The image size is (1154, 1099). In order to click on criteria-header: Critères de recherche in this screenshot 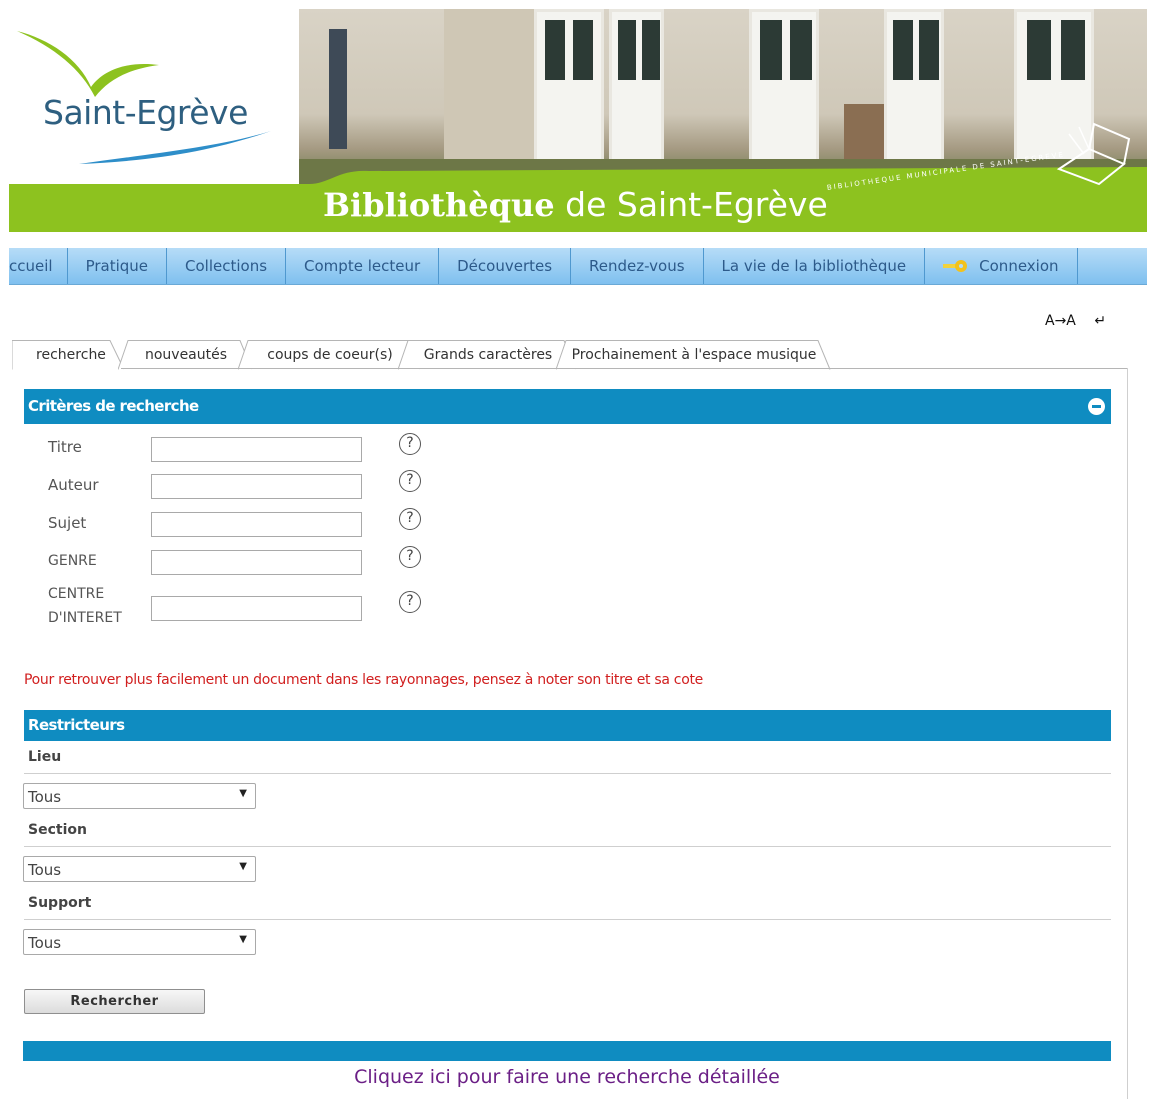, I will do `click(567, 406)`.